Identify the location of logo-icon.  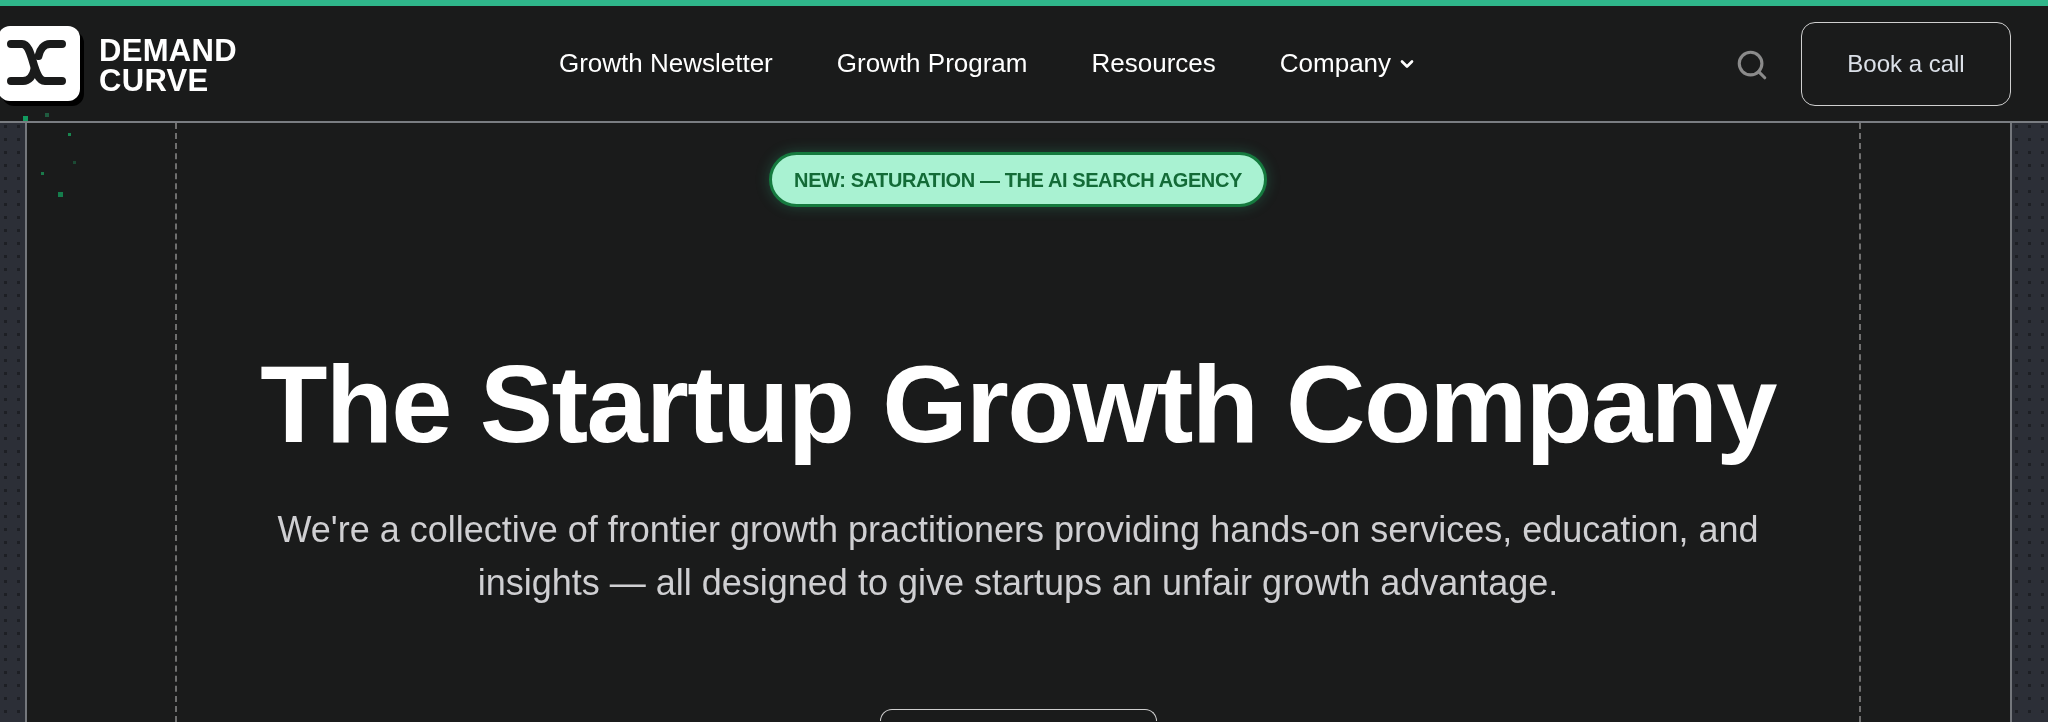
(42, 65).